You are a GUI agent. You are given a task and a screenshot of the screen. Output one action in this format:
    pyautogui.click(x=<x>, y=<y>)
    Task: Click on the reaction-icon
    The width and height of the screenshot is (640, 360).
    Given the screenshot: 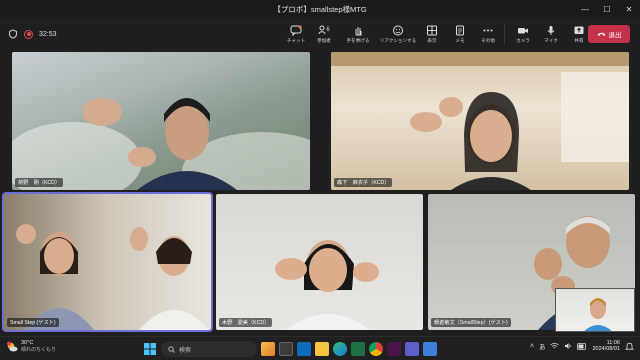 What is the action you would take?
    pyautogui.click(x=398, y=30)
    